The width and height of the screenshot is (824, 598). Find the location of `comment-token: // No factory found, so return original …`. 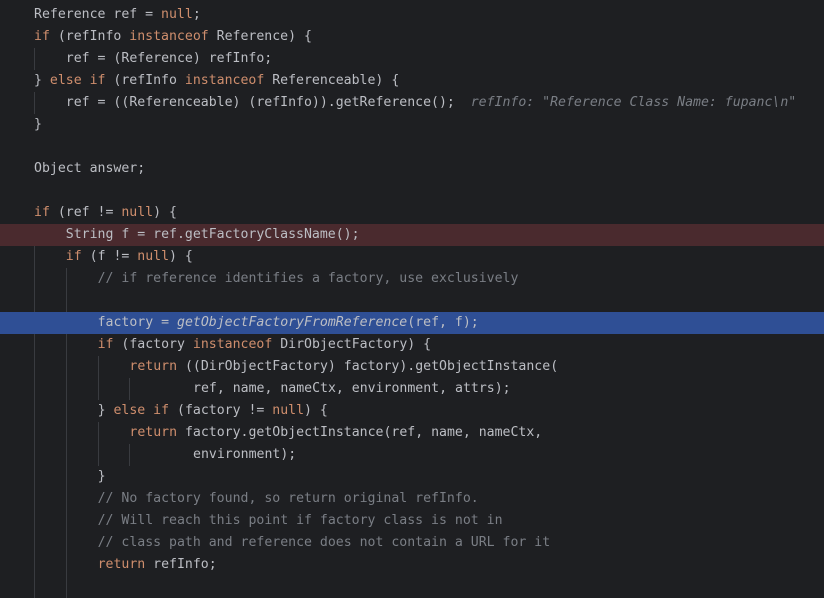

comment-token: // No factory found, so return original … is located at coordinates (288, 498).